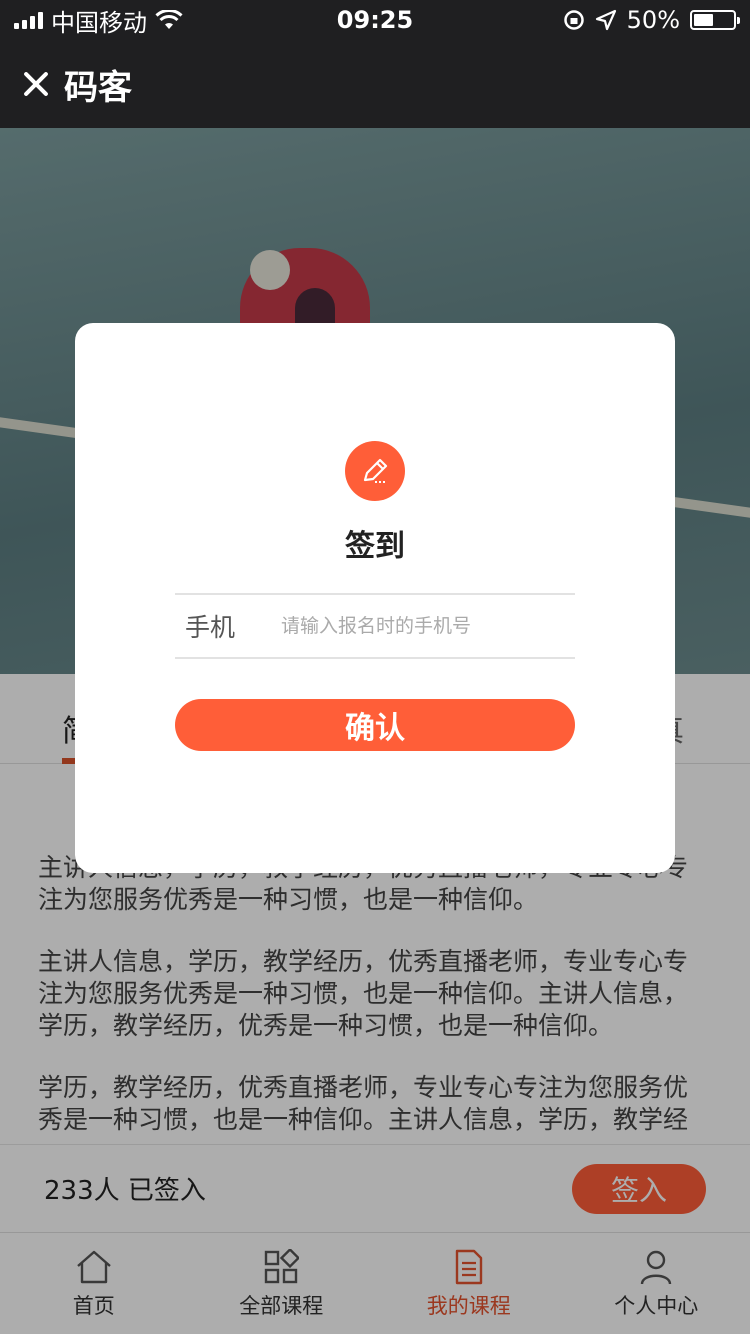  Describe the element at coordinates (28, 20) in the screenshot. I see `signal-icon` at that location.